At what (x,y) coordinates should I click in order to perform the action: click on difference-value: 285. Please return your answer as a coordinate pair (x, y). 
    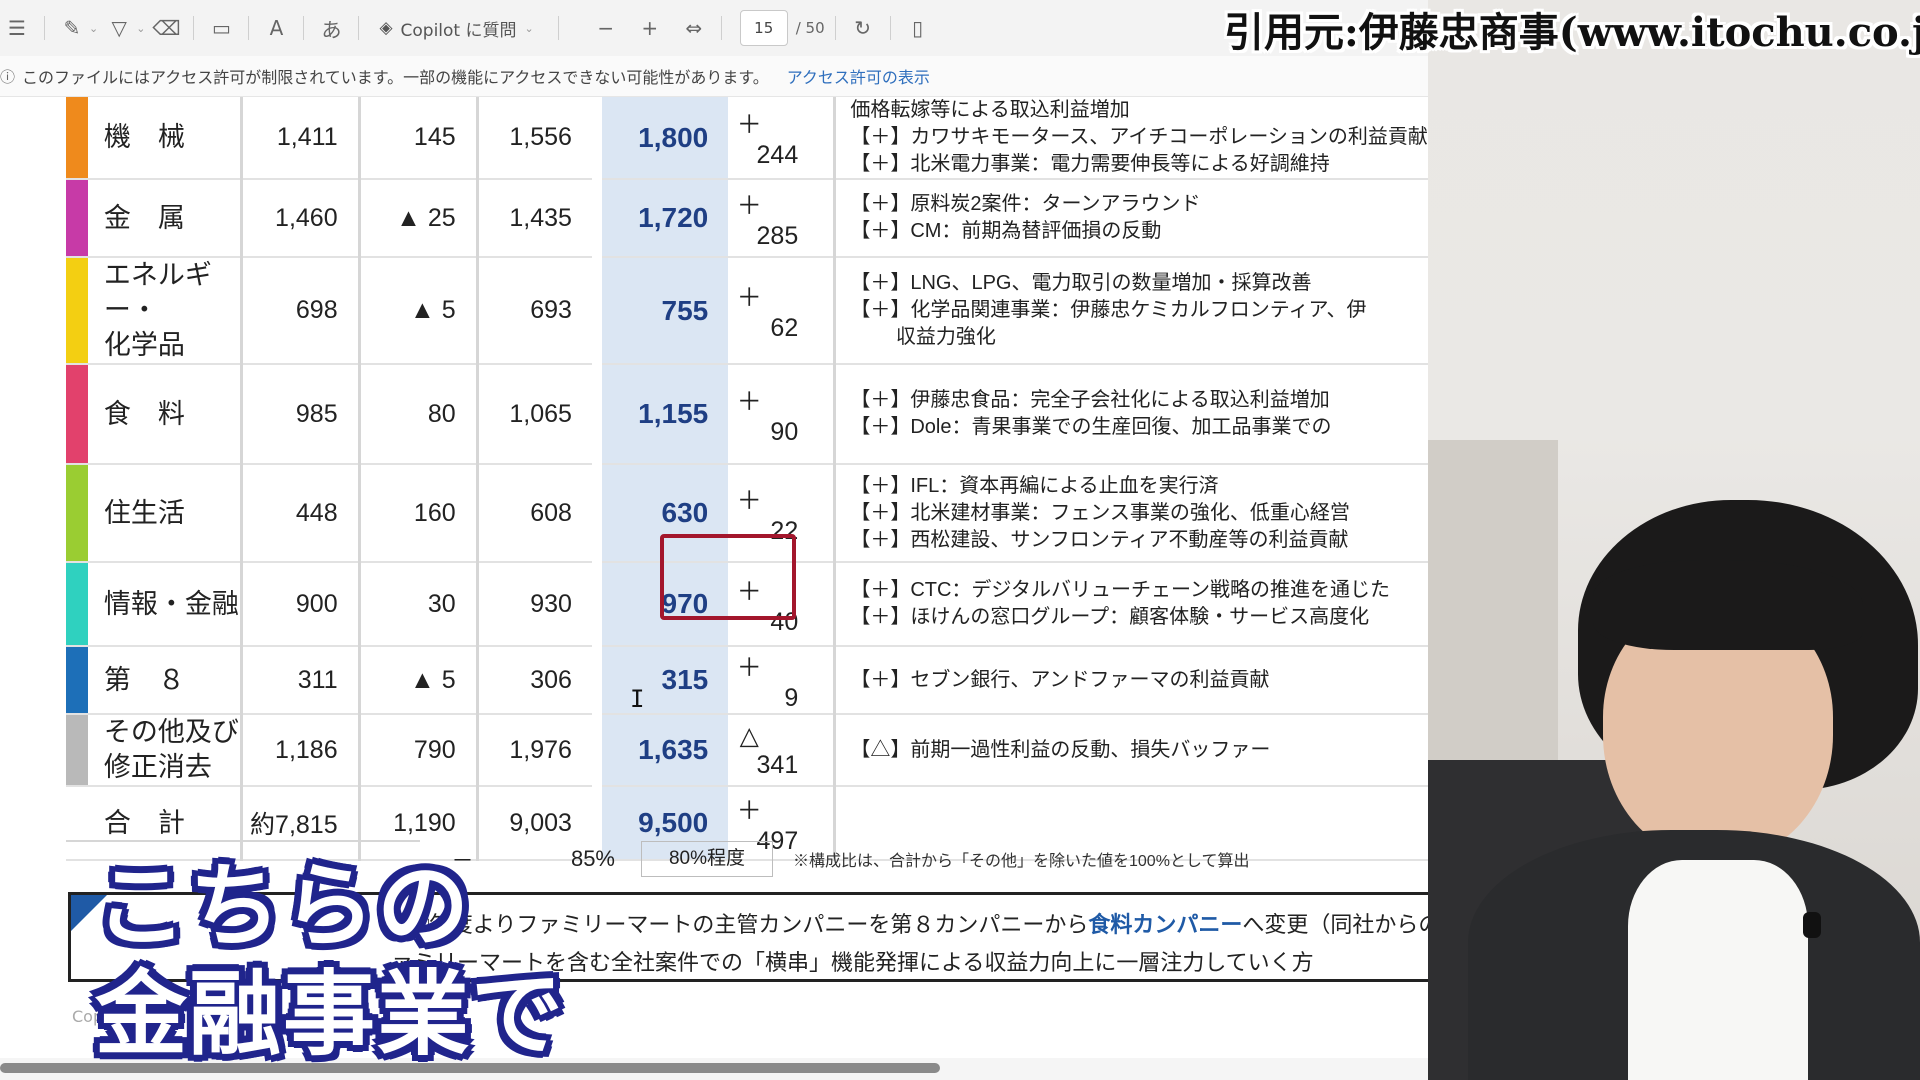
    Looking at the image, I should click on (777, 235).